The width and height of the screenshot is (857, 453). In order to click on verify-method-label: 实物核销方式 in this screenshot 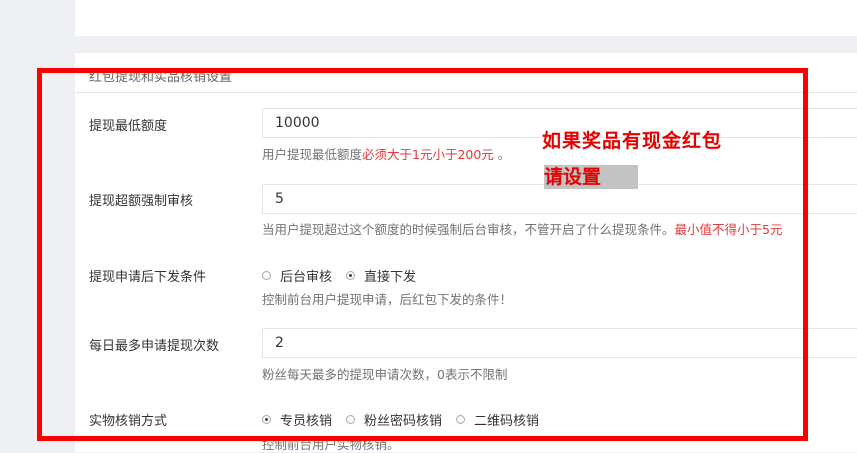, I will do `click(128, 421)`.